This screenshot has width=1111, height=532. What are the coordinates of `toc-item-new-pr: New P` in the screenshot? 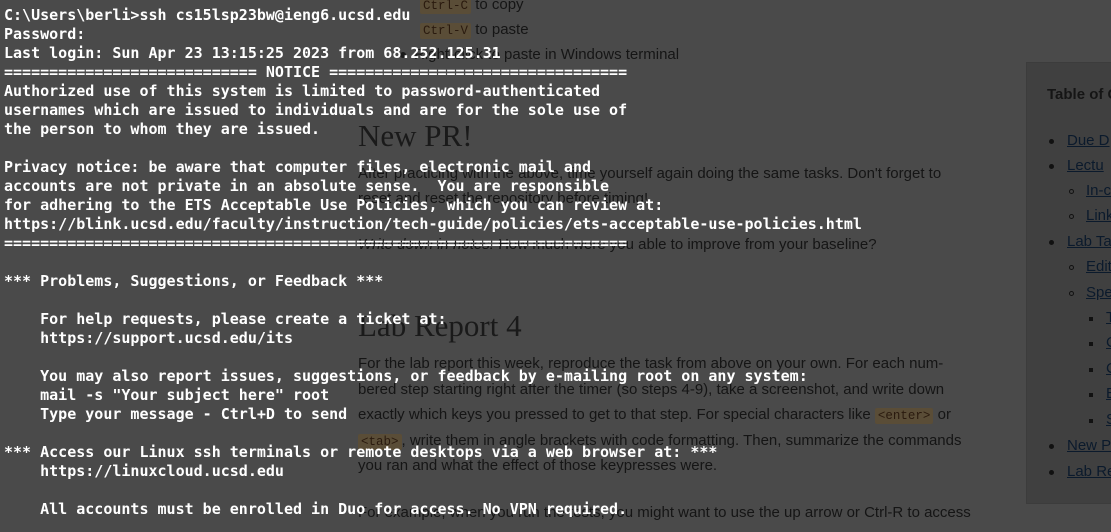 It's located at (1089, 445).